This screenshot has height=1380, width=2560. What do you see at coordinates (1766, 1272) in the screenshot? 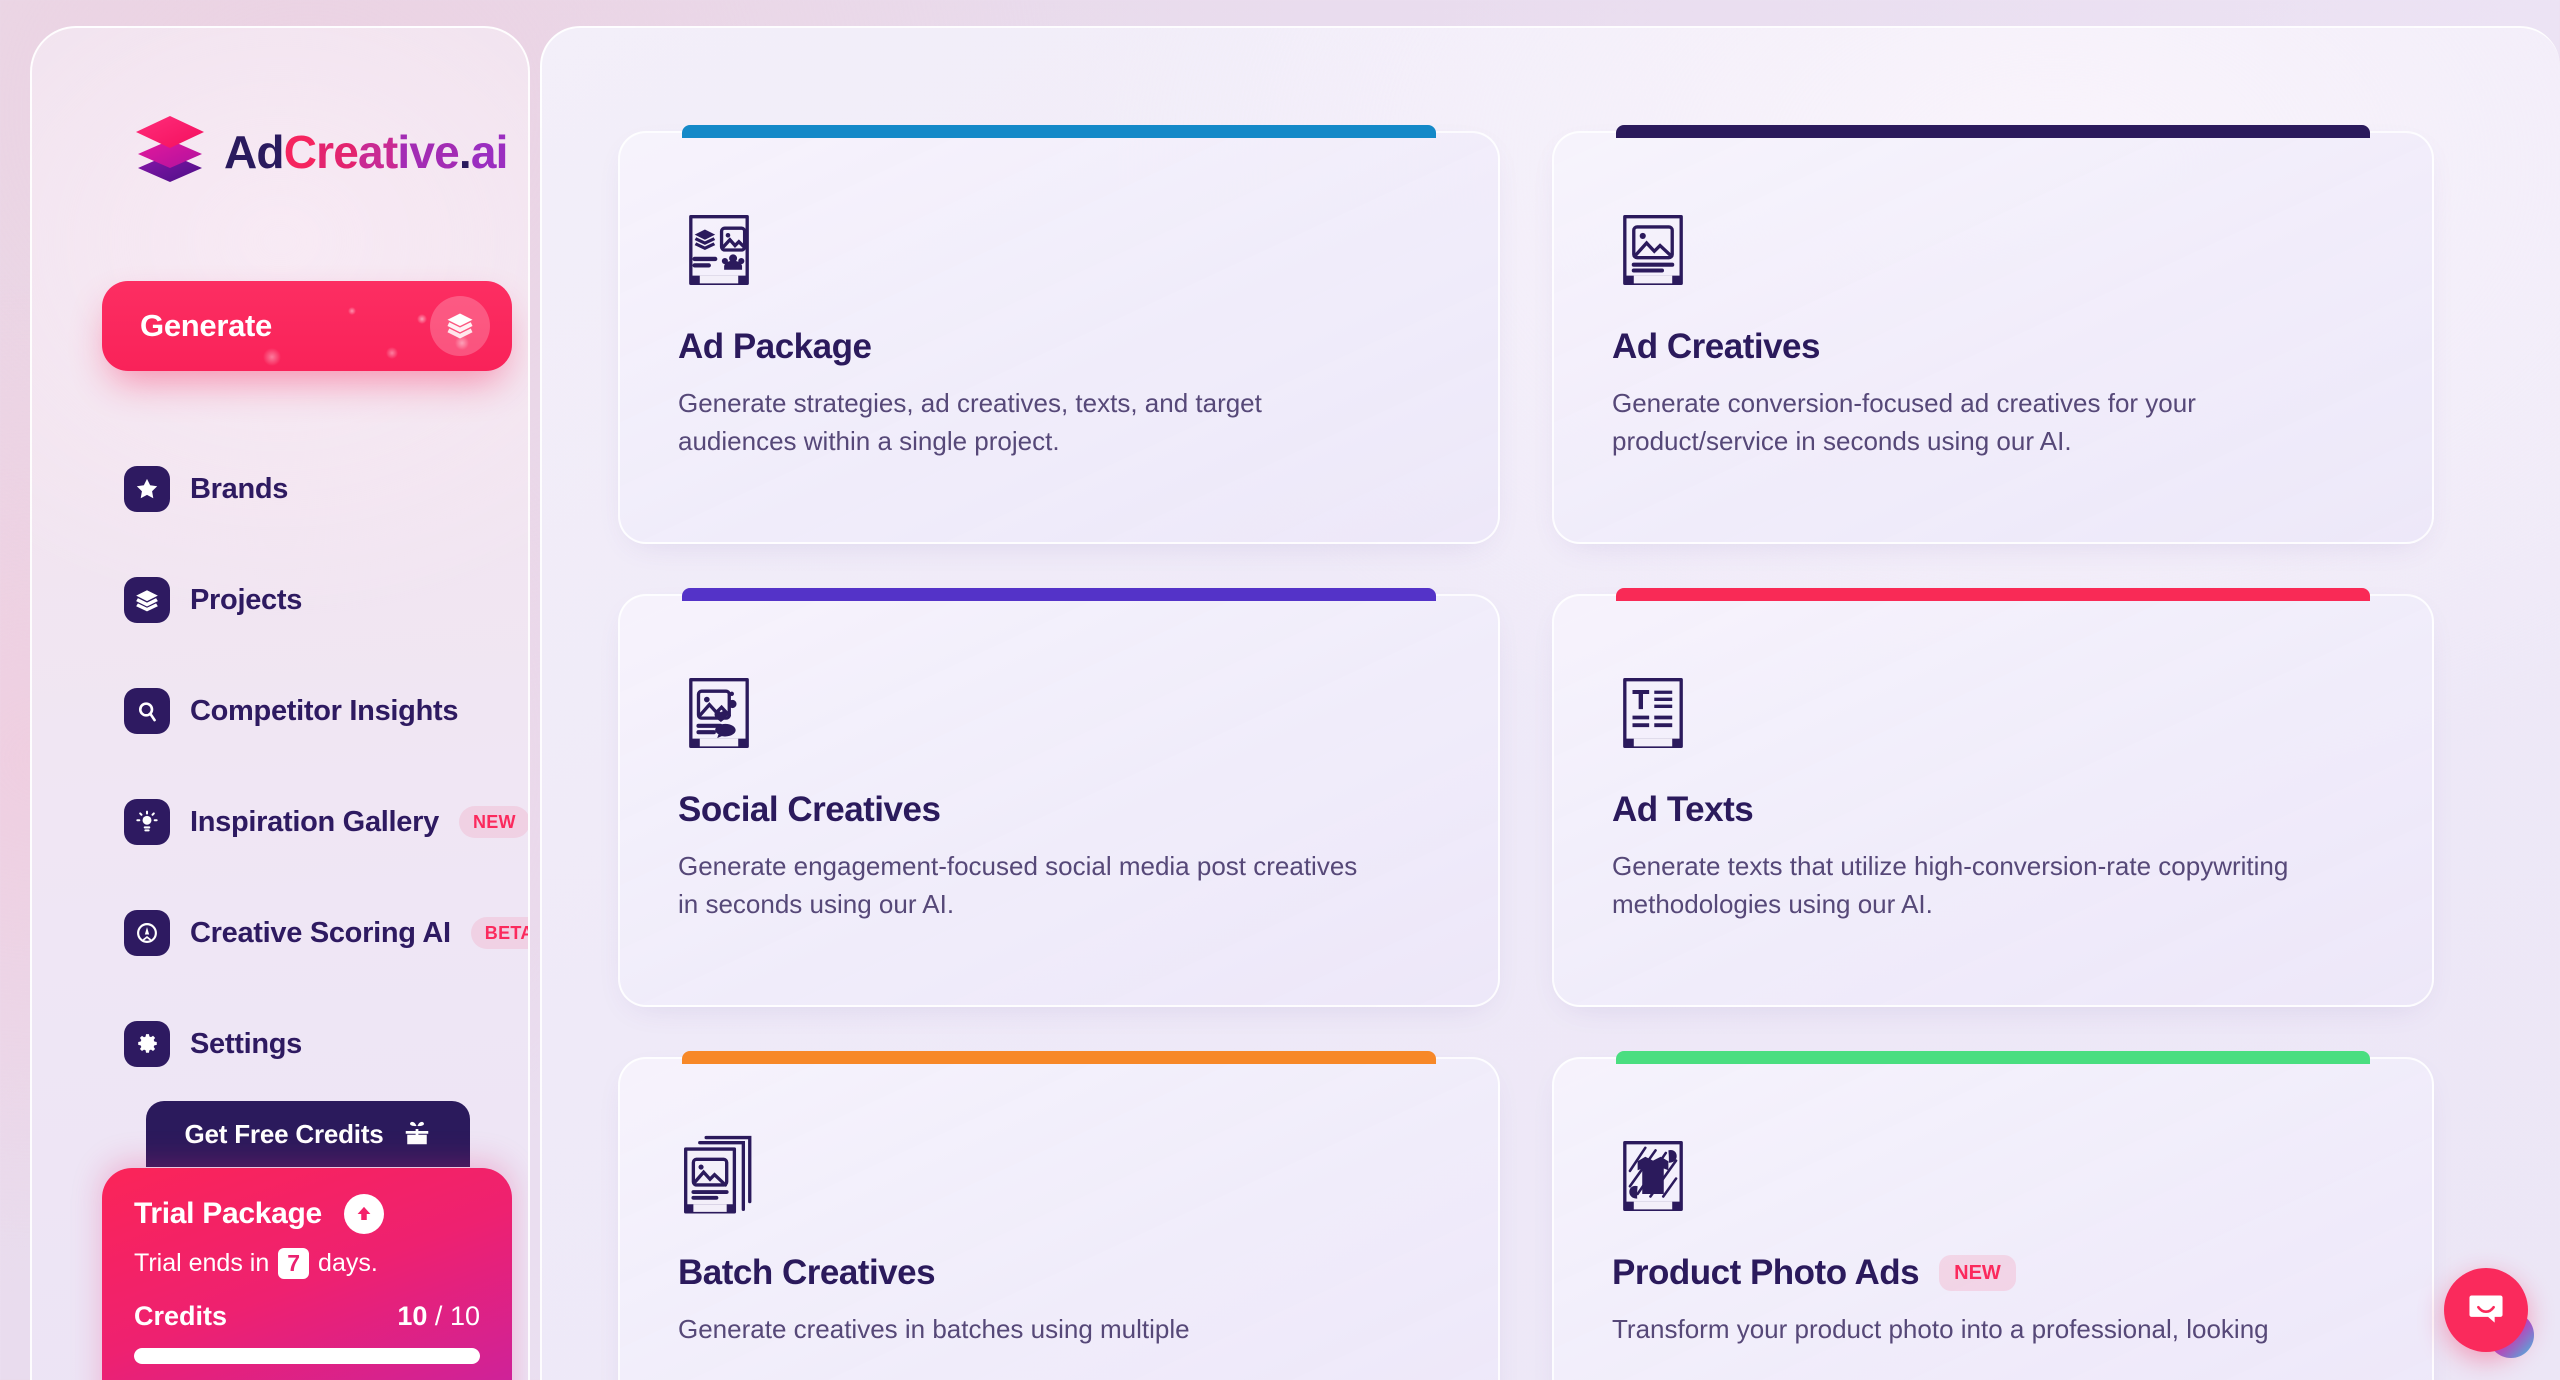
I see `card-title: Product Photo Ads` at bounding box center [1766, 1272].